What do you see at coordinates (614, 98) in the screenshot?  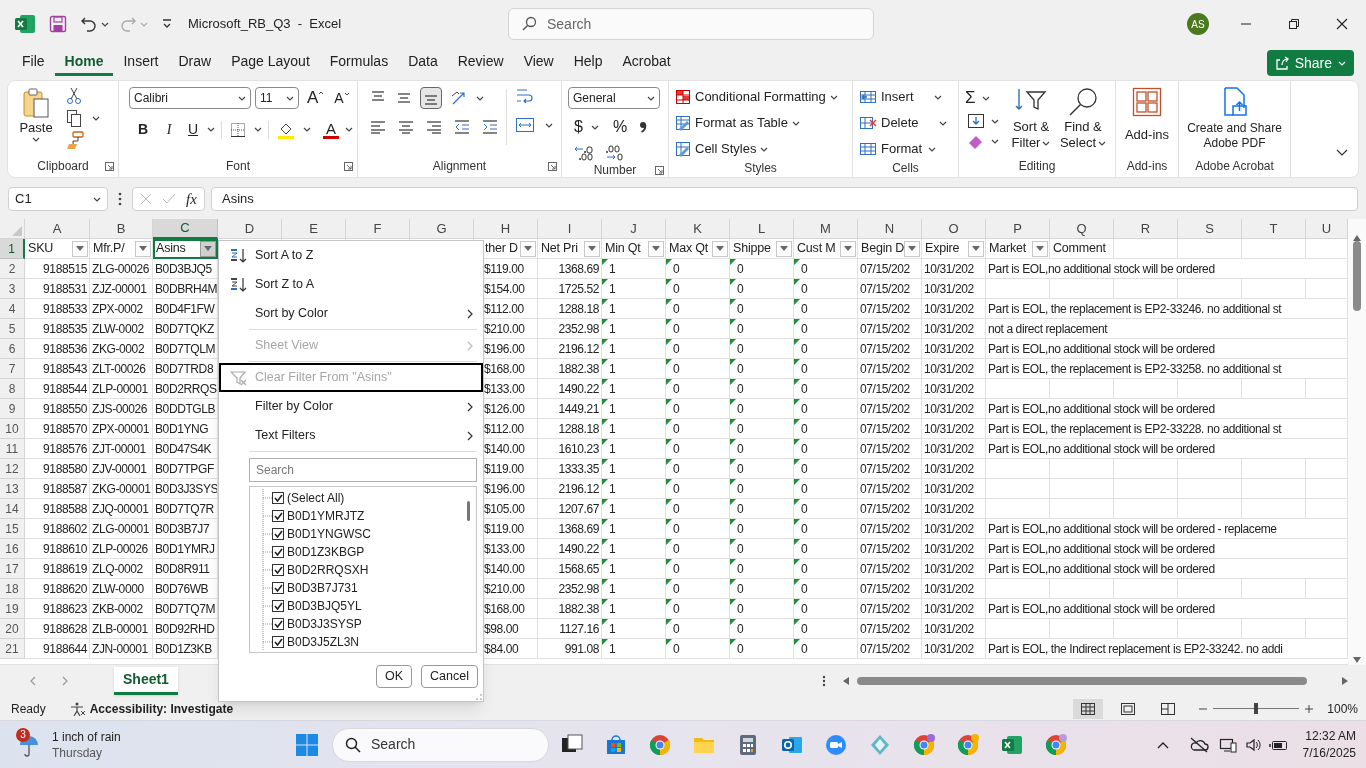 I see `number-format-dropdown: General` at bounding box center [614, 98].